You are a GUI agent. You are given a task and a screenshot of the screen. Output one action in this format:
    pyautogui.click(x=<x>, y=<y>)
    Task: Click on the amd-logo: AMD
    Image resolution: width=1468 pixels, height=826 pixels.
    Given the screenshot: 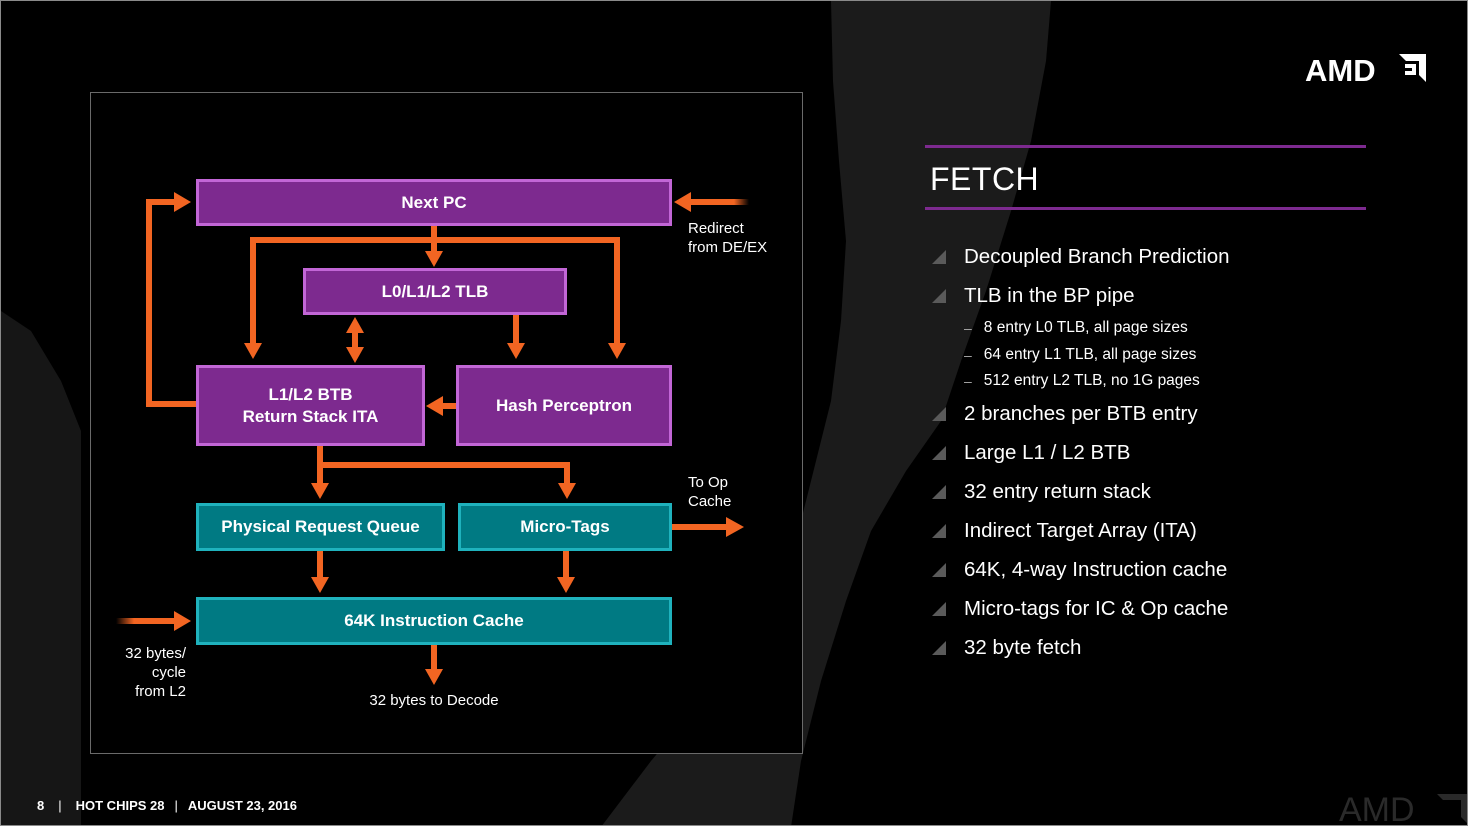 What is the action you would take?
    pyautogui.click(x=1365, y=68)
    